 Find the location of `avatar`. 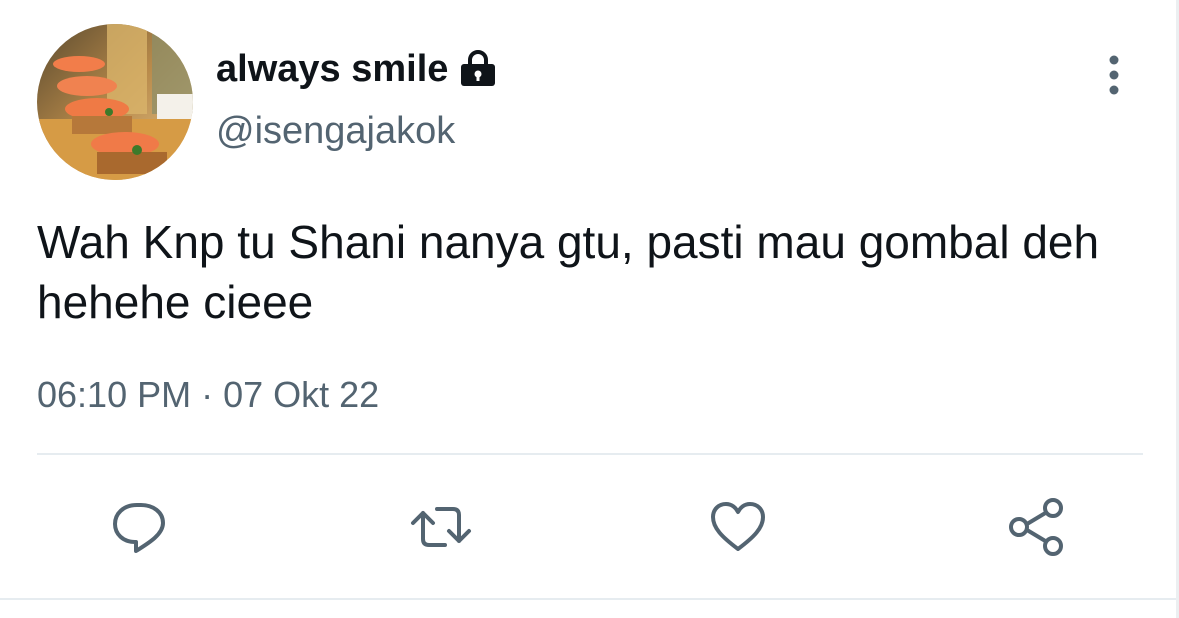

avatar is located at coordinates (115, 102).